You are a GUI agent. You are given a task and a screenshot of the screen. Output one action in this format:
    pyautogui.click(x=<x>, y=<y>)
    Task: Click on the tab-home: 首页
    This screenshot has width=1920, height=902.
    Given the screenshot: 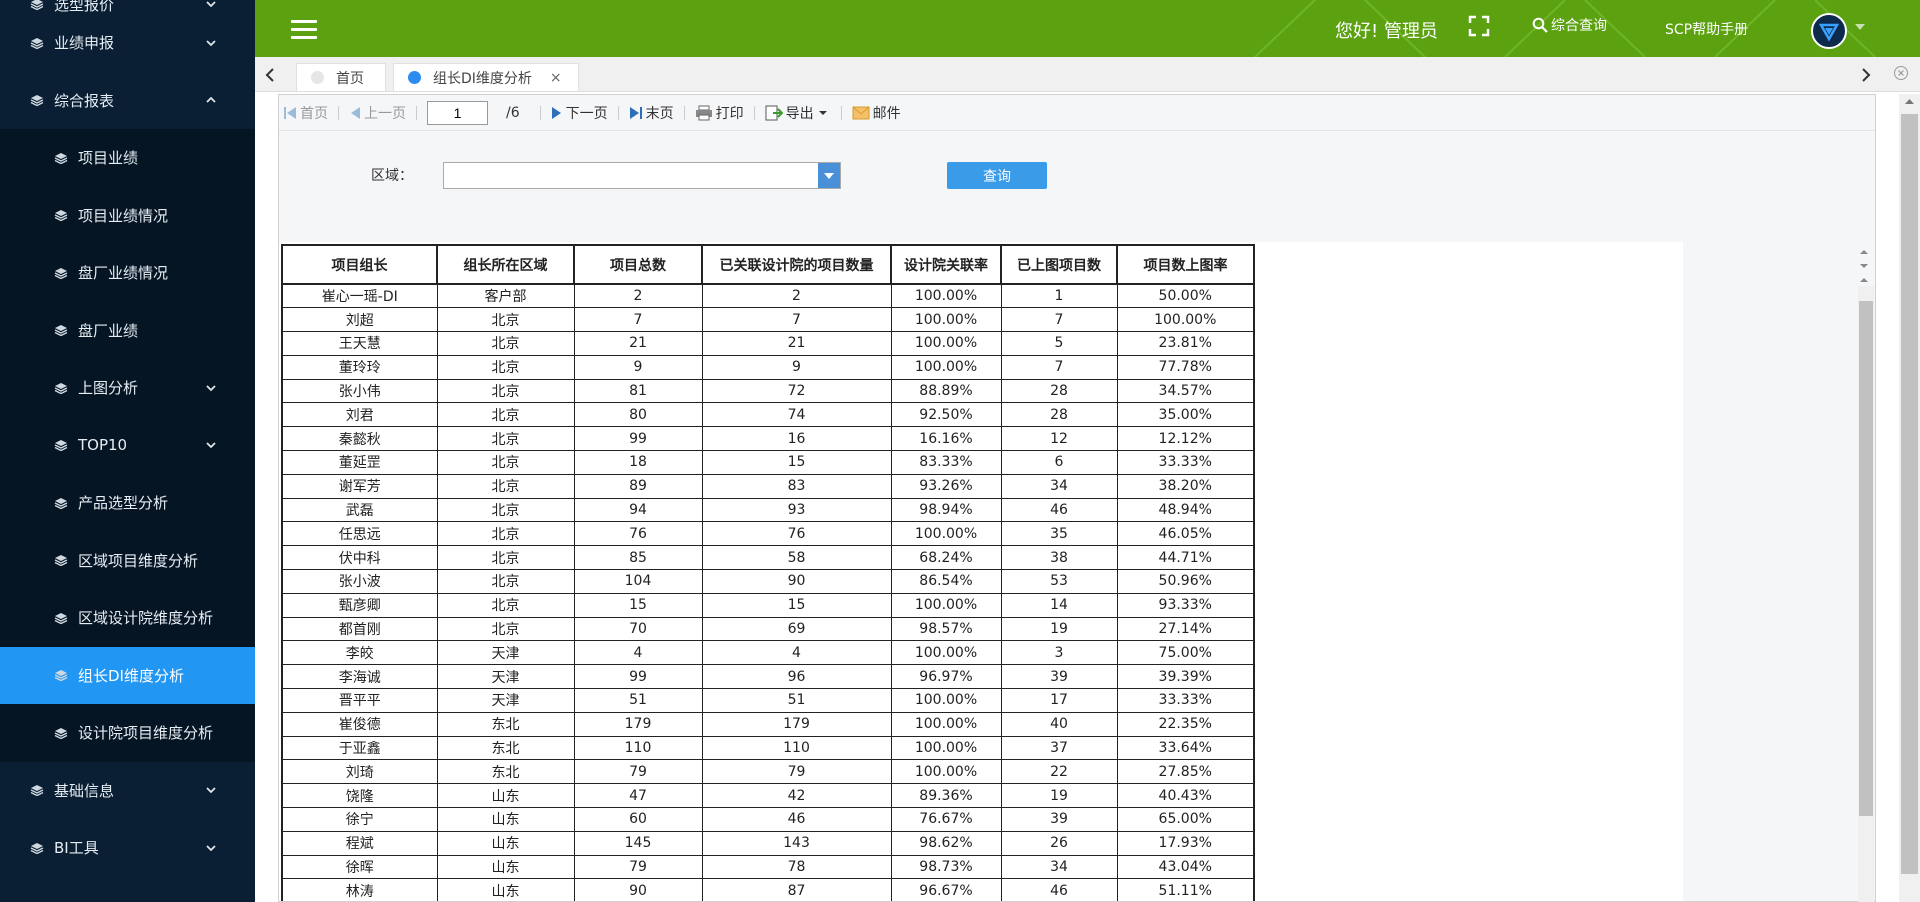 What is the action you would take?
    pyautogui.click(x=341, y=77)
    